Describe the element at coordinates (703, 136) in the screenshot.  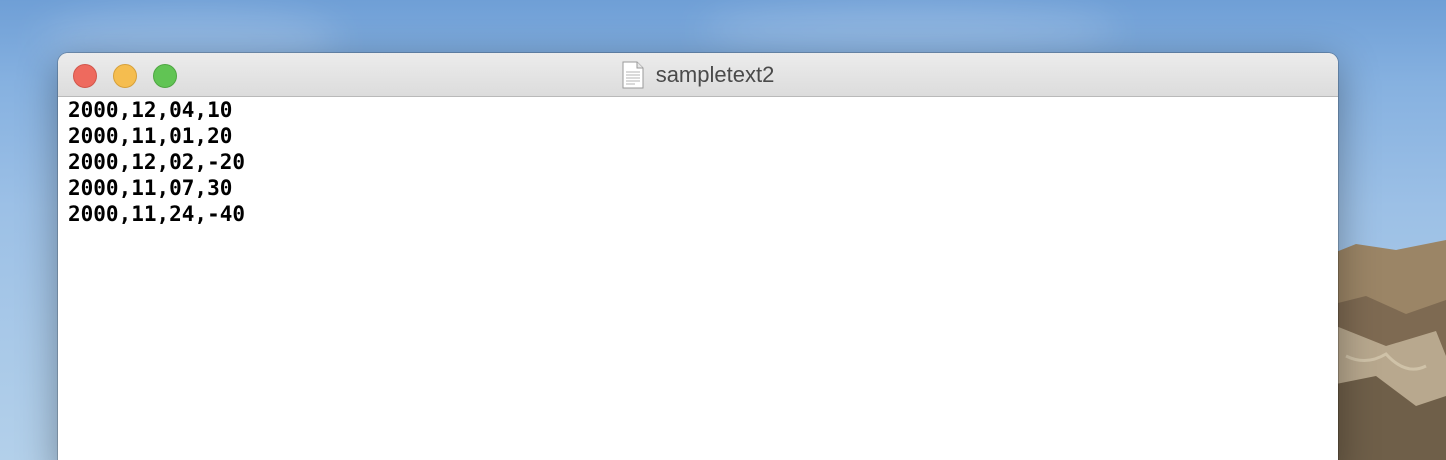
I see `text-line: 2000,11,01,20` at that location.